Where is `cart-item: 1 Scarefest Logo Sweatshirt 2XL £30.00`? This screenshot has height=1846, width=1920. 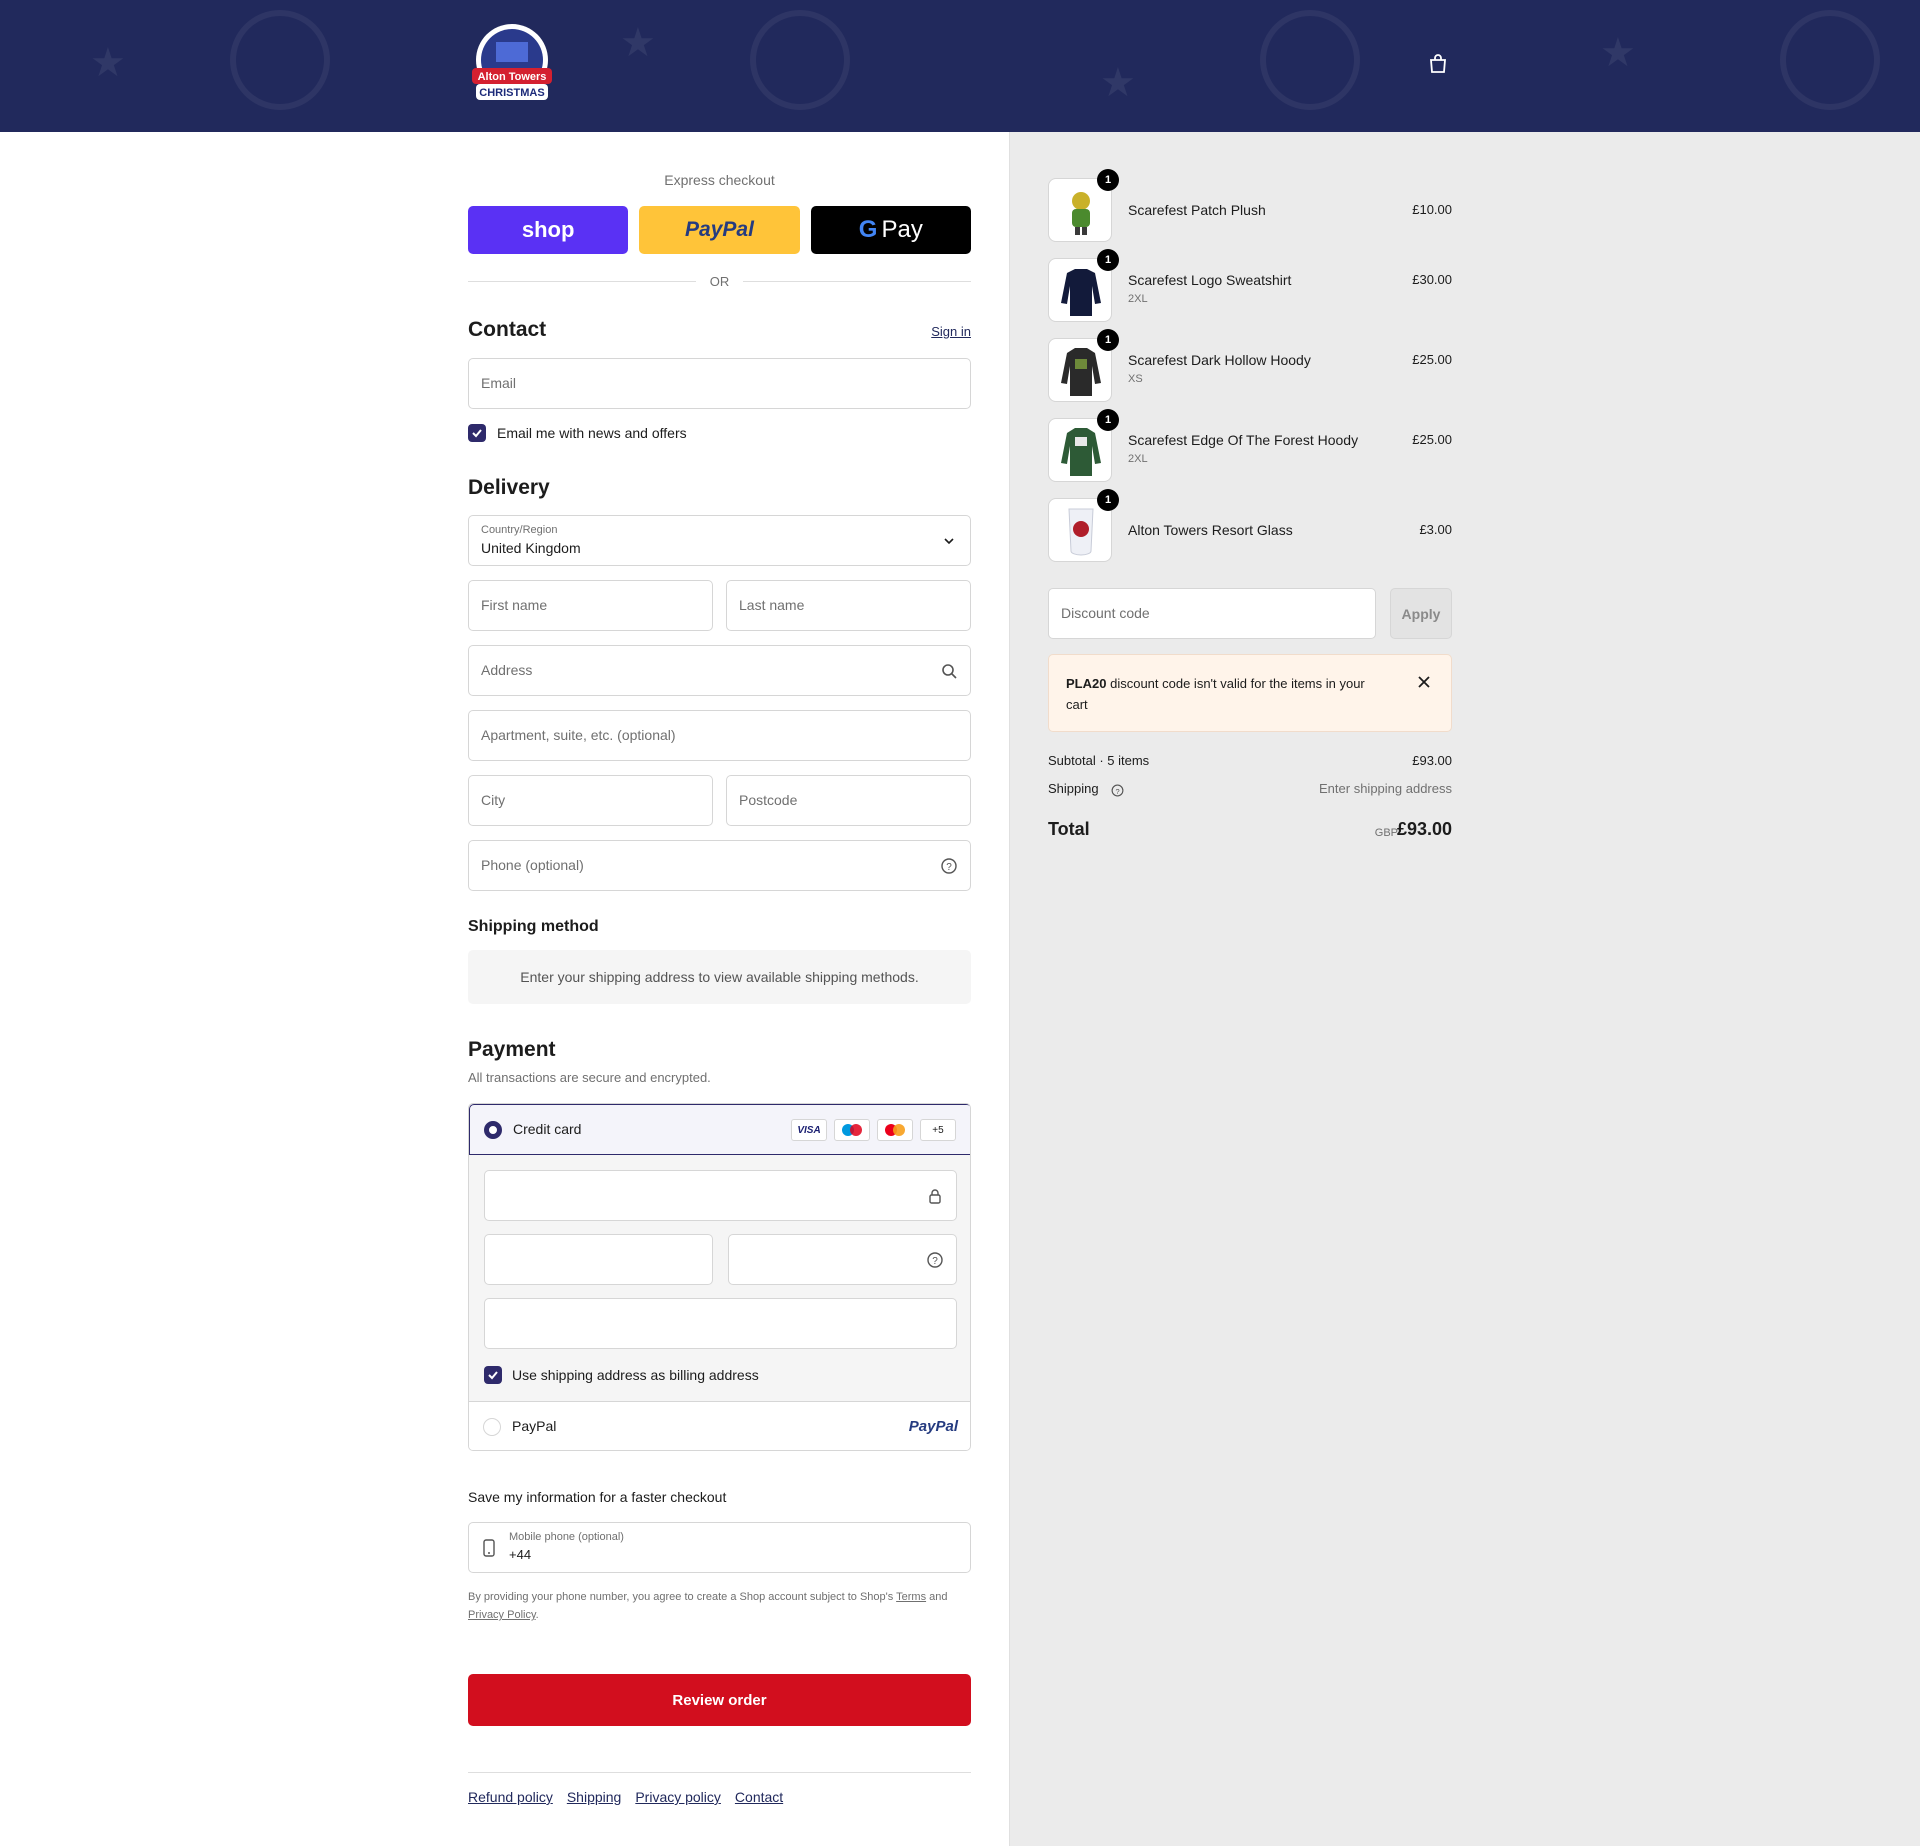 cart-item: 1 Scarefest Logo Sweatshirt 2XL £30.00 is located at coordinates (1250, 285).